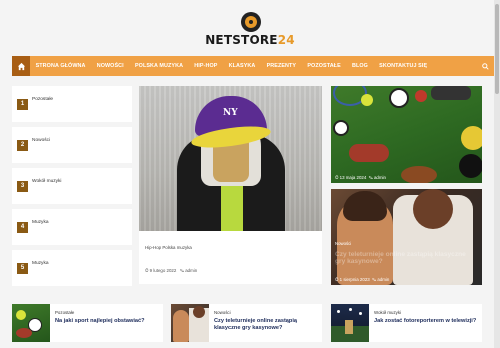  I want to click on right-post-category: Nowości, so click(343, 243).